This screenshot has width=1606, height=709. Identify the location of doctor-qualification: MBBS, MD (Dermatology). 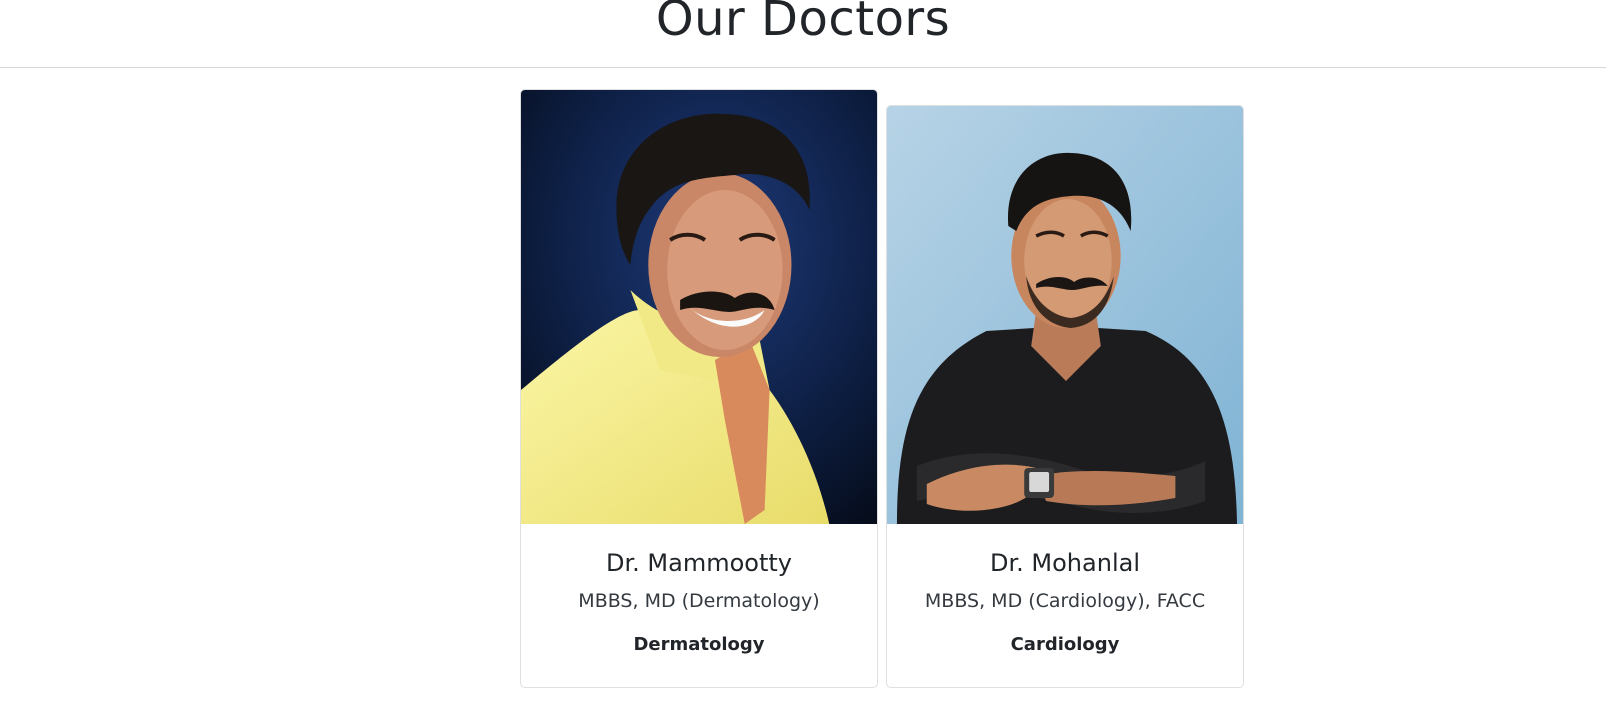
(699, 601).